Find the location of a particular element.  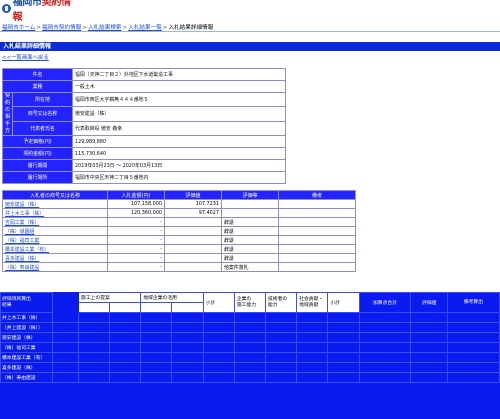

table-row: 橋本建設工業（有） is located at coordinates (250, 357).